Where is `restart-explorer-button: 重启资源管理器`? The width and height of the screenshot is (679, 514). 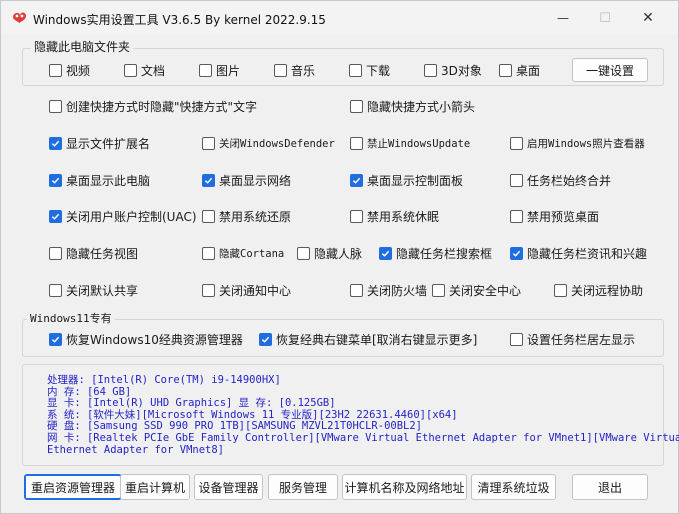
restart-explorer-button: 重启资源管理器 is located at coordinates (73, 487).